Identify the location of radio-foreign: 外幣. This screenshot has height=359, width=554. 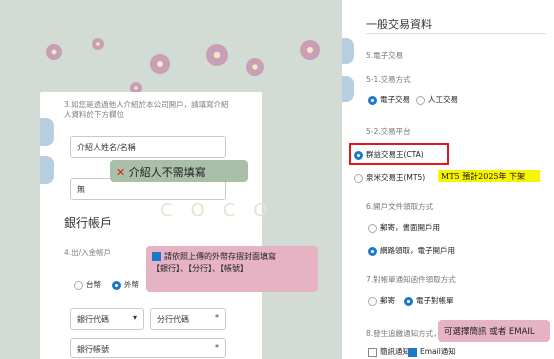
(125, 284).